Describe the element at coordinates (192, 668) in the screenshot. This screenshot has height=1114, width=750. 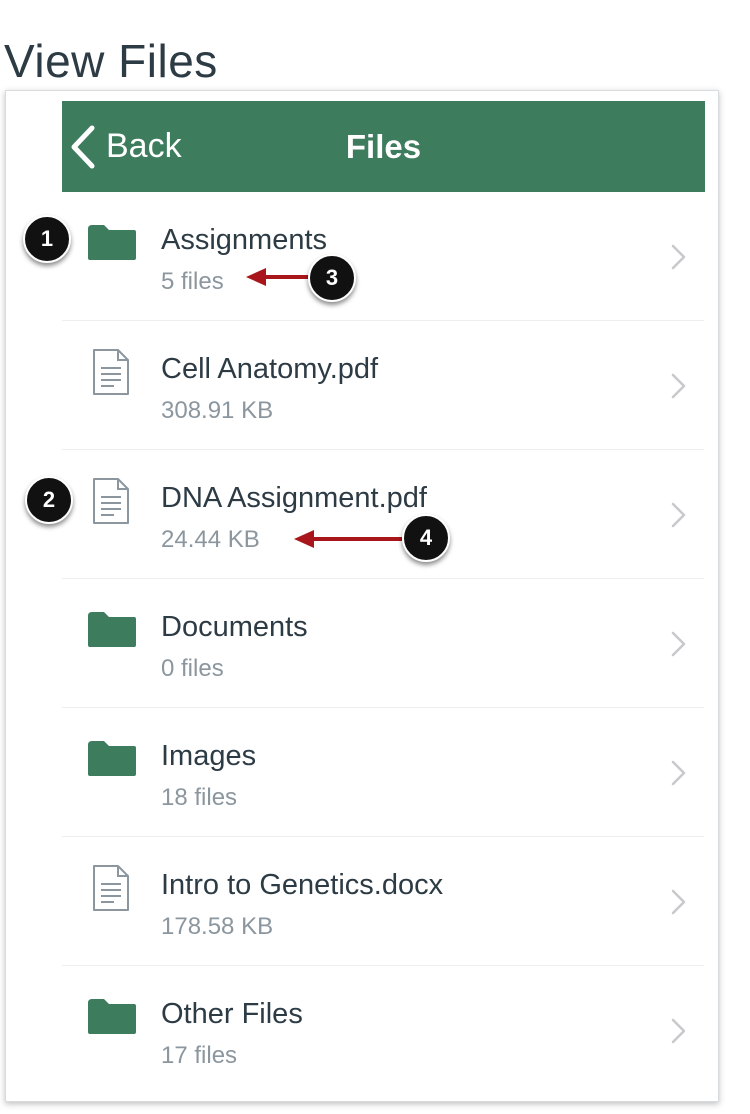
I see `item-meta: 0 files` at that location.